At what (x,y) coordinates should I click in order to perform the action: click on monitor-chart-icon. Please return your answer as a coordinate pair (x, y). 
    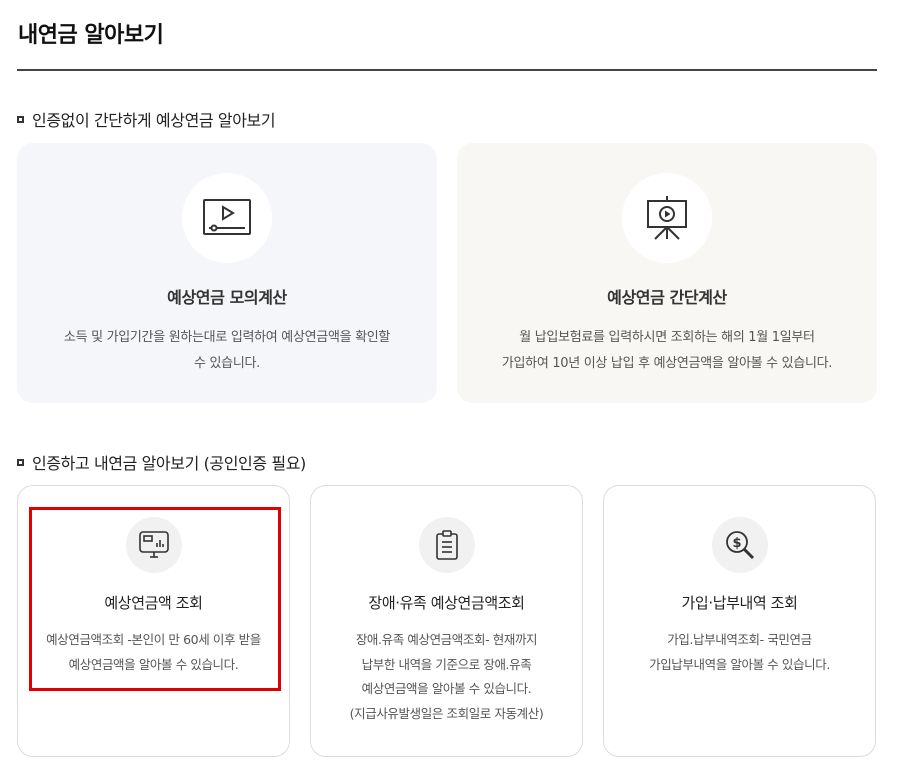
    Looking at the image, I should click on (154, 545).